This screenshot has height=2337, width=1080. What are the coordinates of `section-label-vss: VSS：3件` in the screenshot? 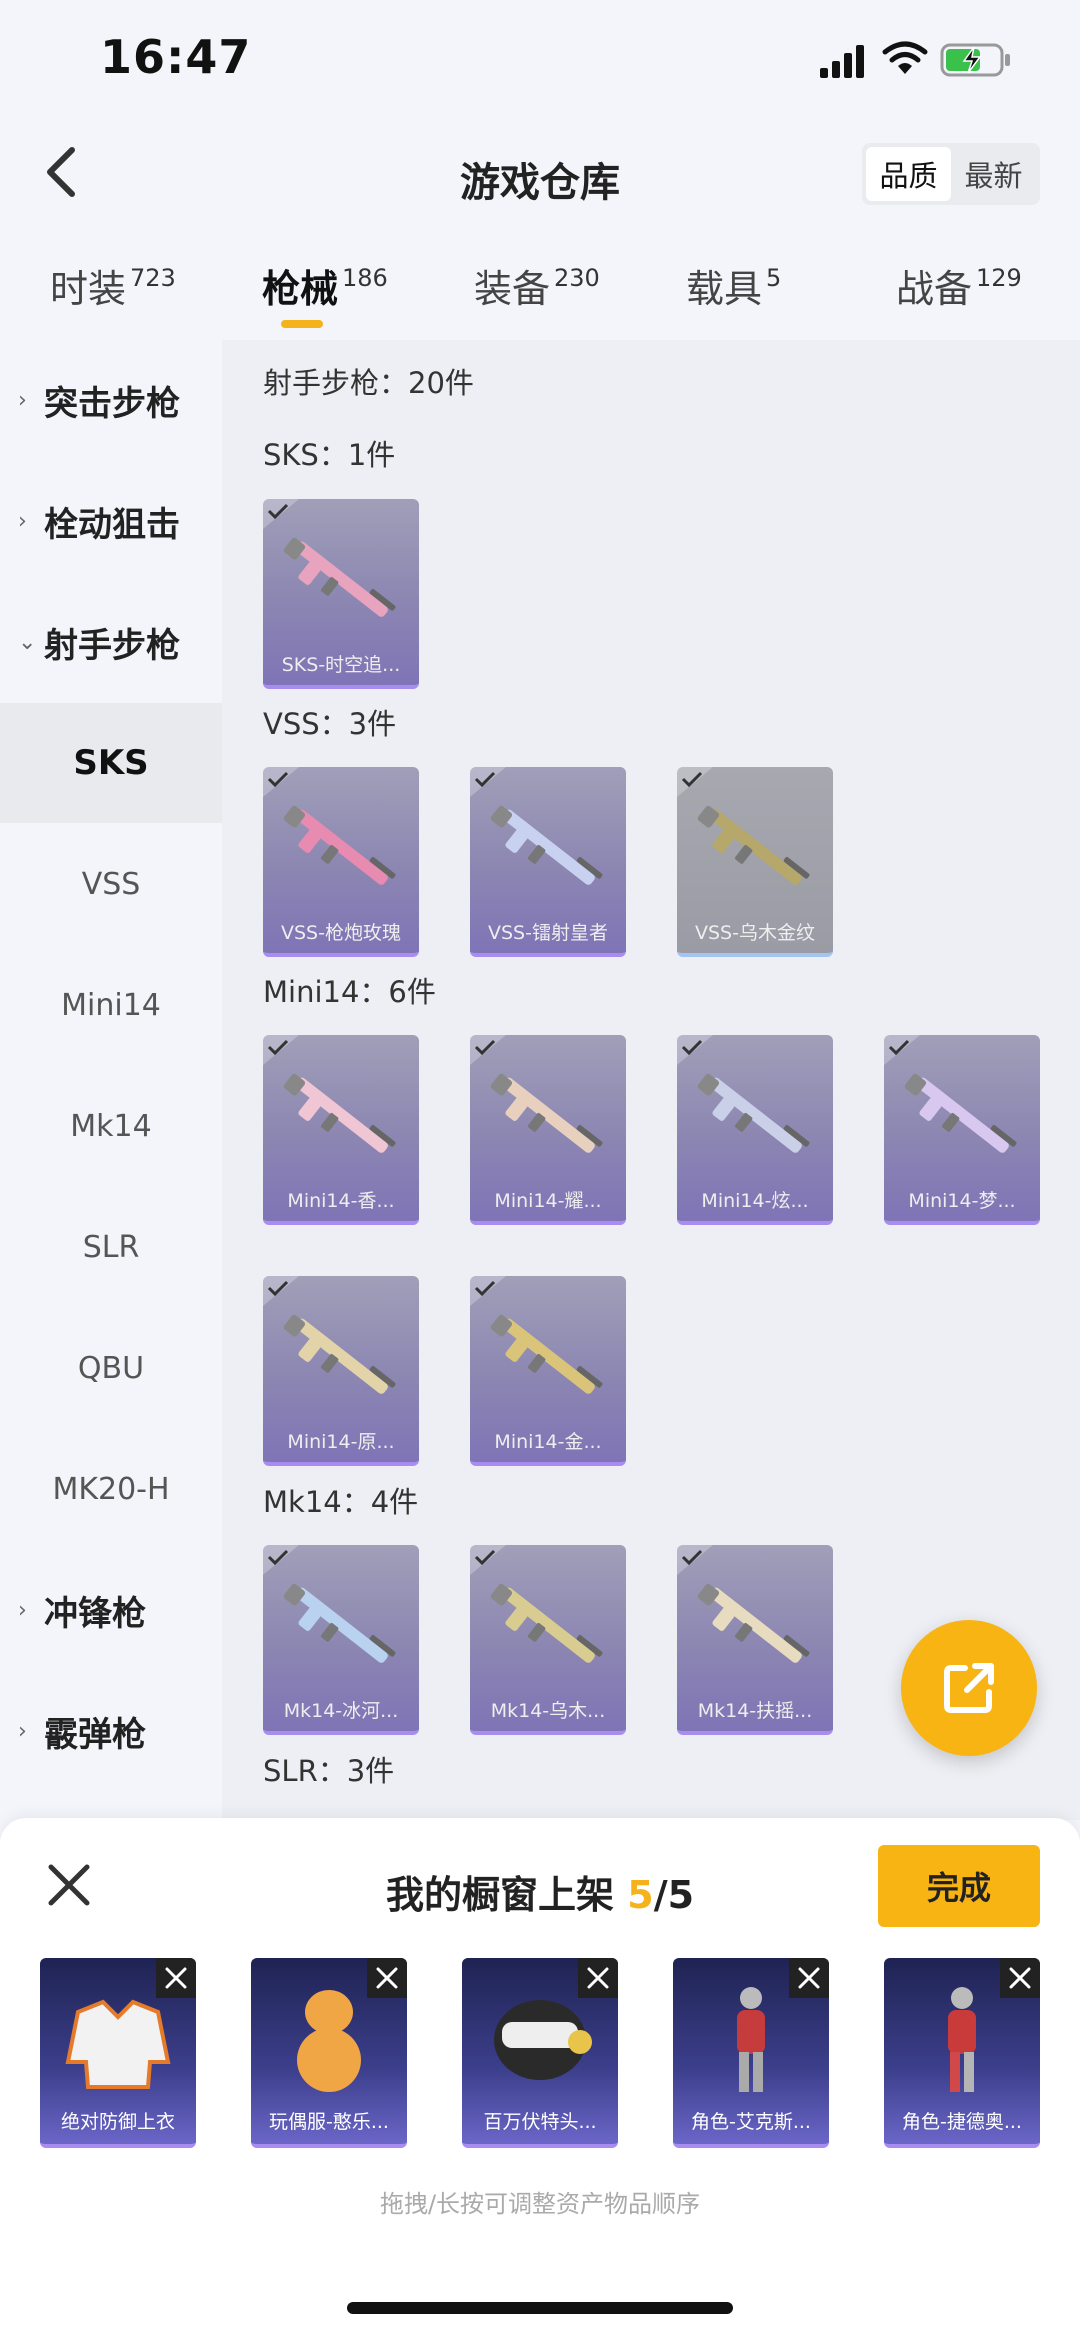 It's located at (330, 724).